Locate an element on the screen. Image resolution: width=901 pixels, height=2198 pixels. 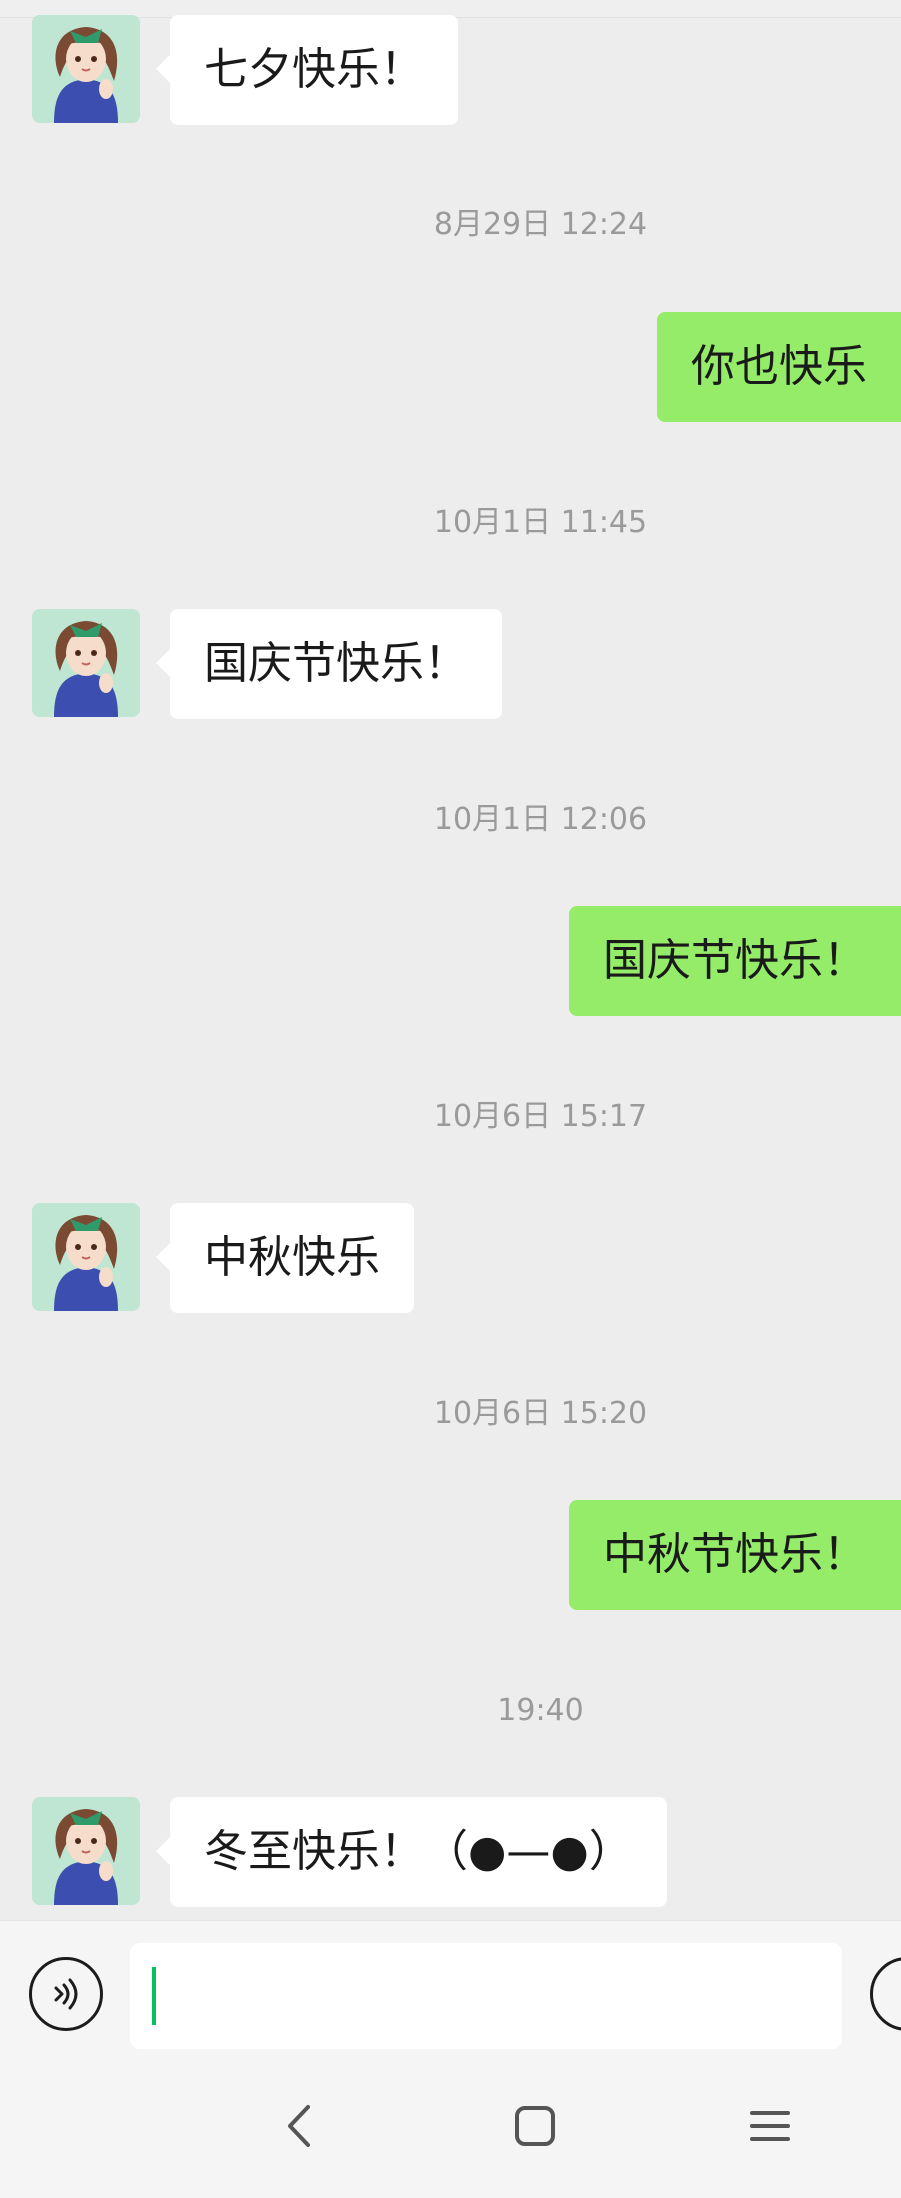
home-icon is located at coordinates (535, 2126).